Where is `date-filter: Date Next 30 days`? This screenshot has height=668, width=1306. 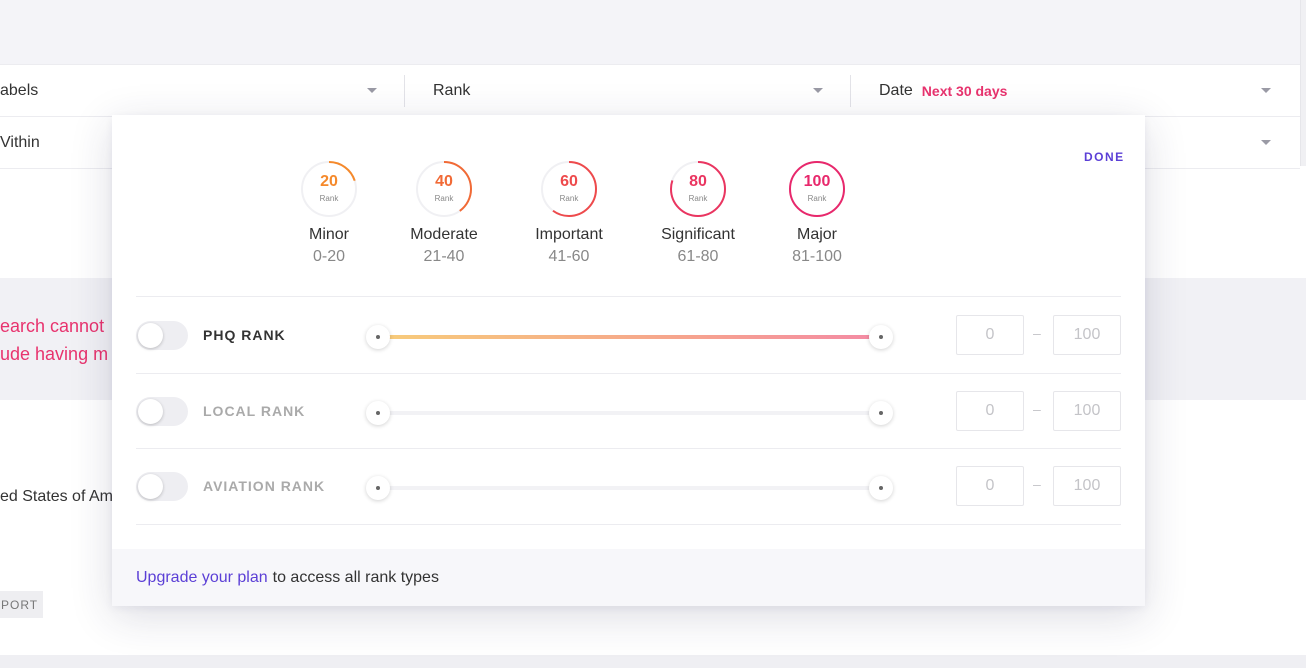 date-filter: Date Next 30 days is located at coordinates (1079, 91).